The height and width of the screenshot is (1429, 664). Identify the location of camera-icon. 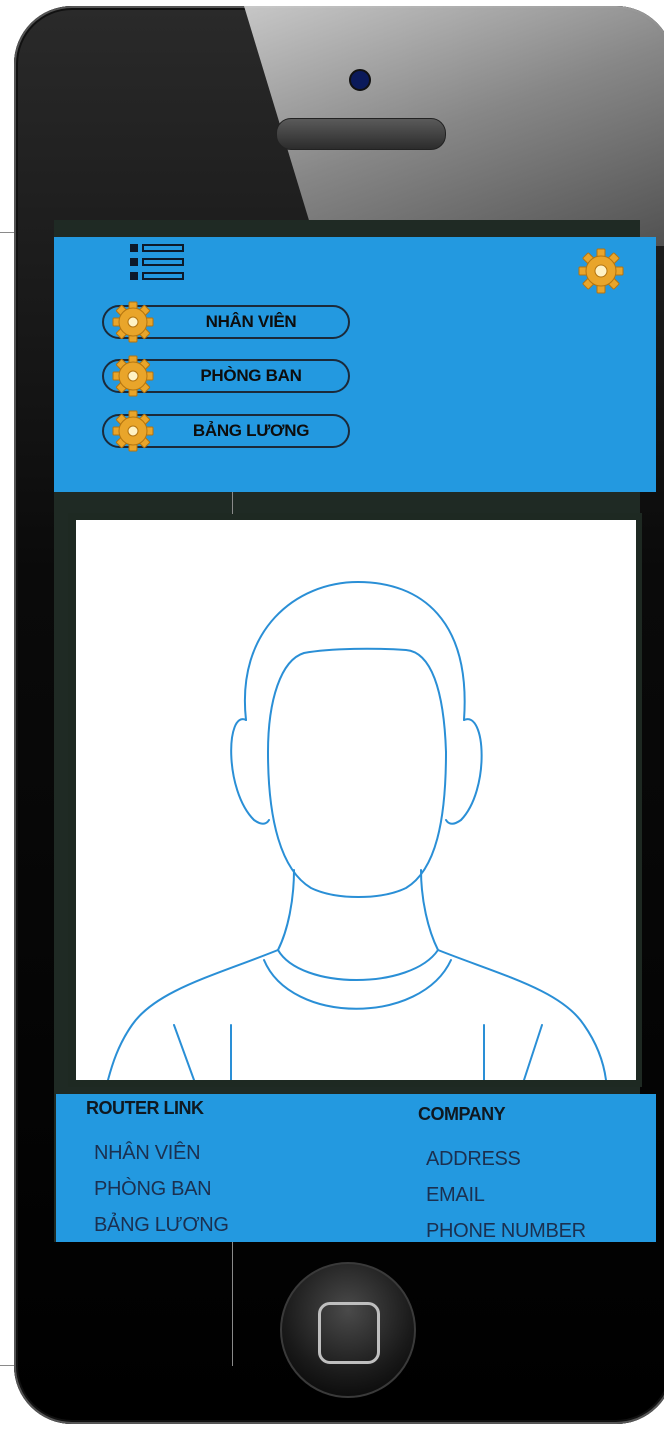
(360, 80).